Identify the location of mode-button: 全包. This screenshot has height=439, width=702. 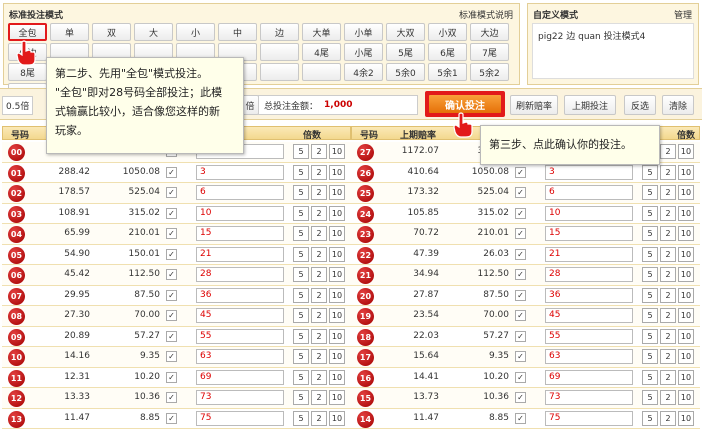
(27, 32).